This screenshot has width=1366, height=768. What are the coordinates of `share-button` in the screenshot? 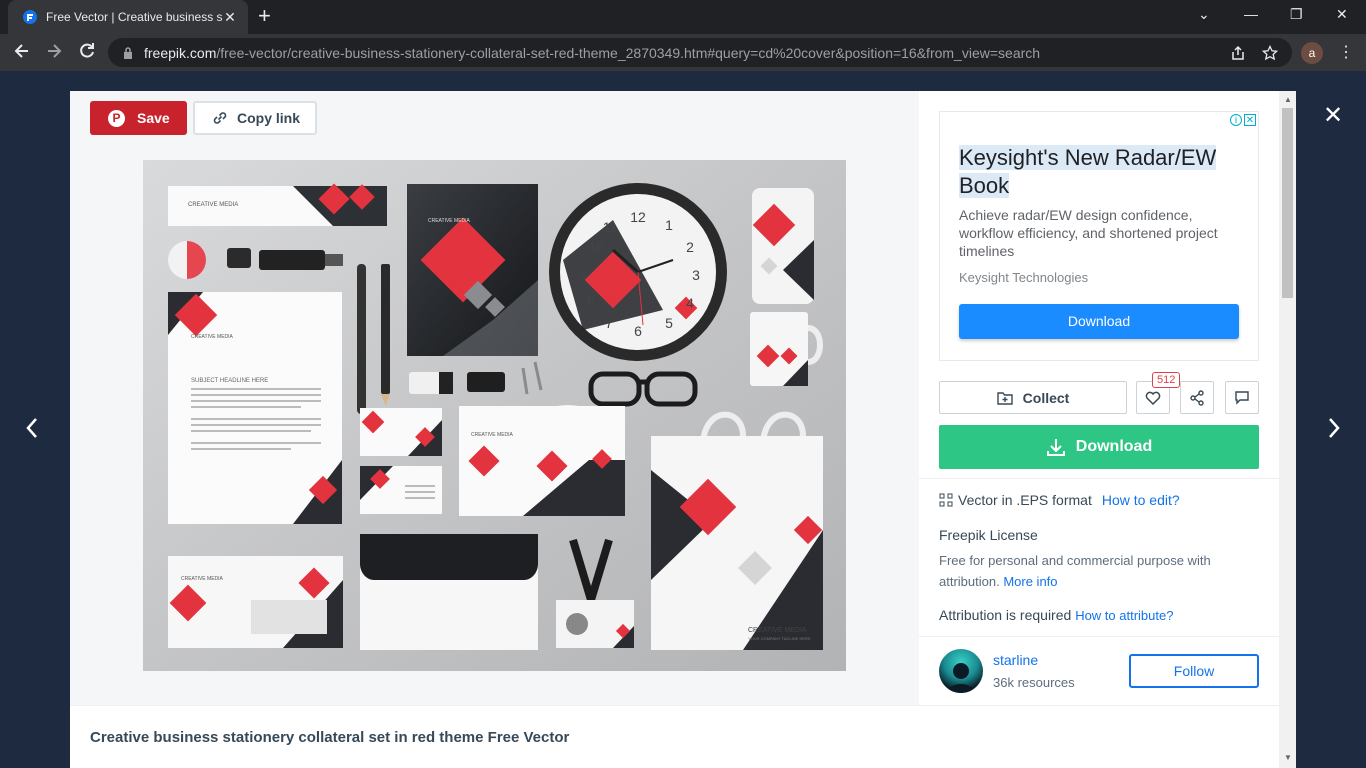 It's located at (1197, 397).